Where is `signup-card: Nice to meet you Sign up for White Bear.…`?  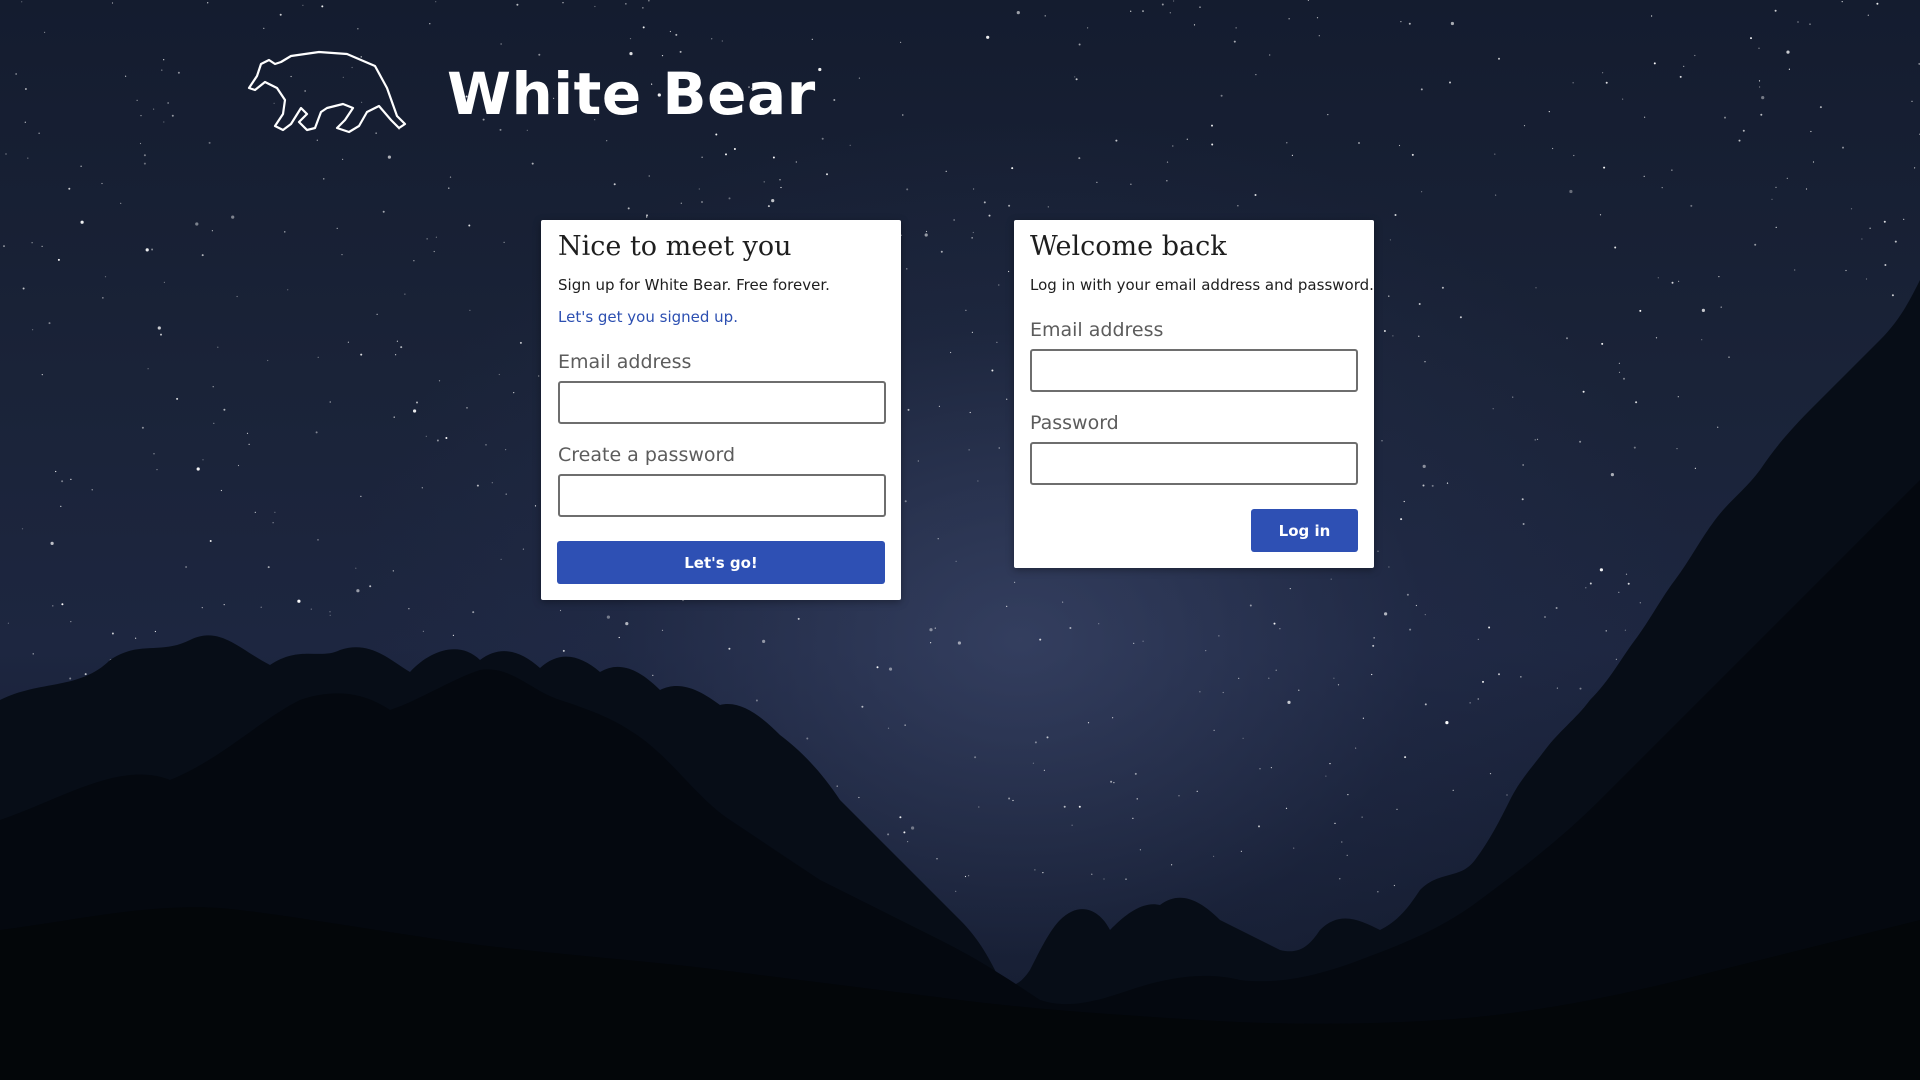 signup-card: Nice to meet you Sign up for White Bear.… is located at coordinates (721, 410).